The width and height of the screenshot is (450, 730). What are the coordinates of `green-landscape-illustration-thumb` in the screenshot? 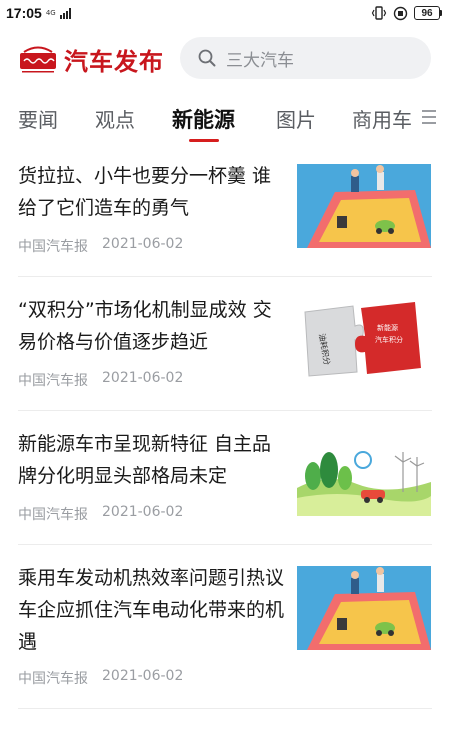 It's located at (364, 474).